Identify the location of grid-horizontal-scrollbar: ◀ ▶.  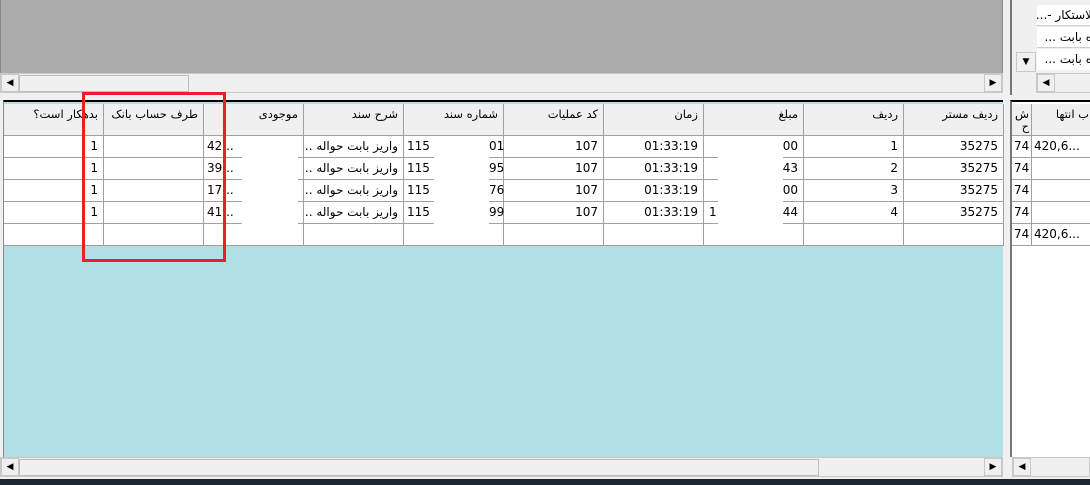
(501, 467).